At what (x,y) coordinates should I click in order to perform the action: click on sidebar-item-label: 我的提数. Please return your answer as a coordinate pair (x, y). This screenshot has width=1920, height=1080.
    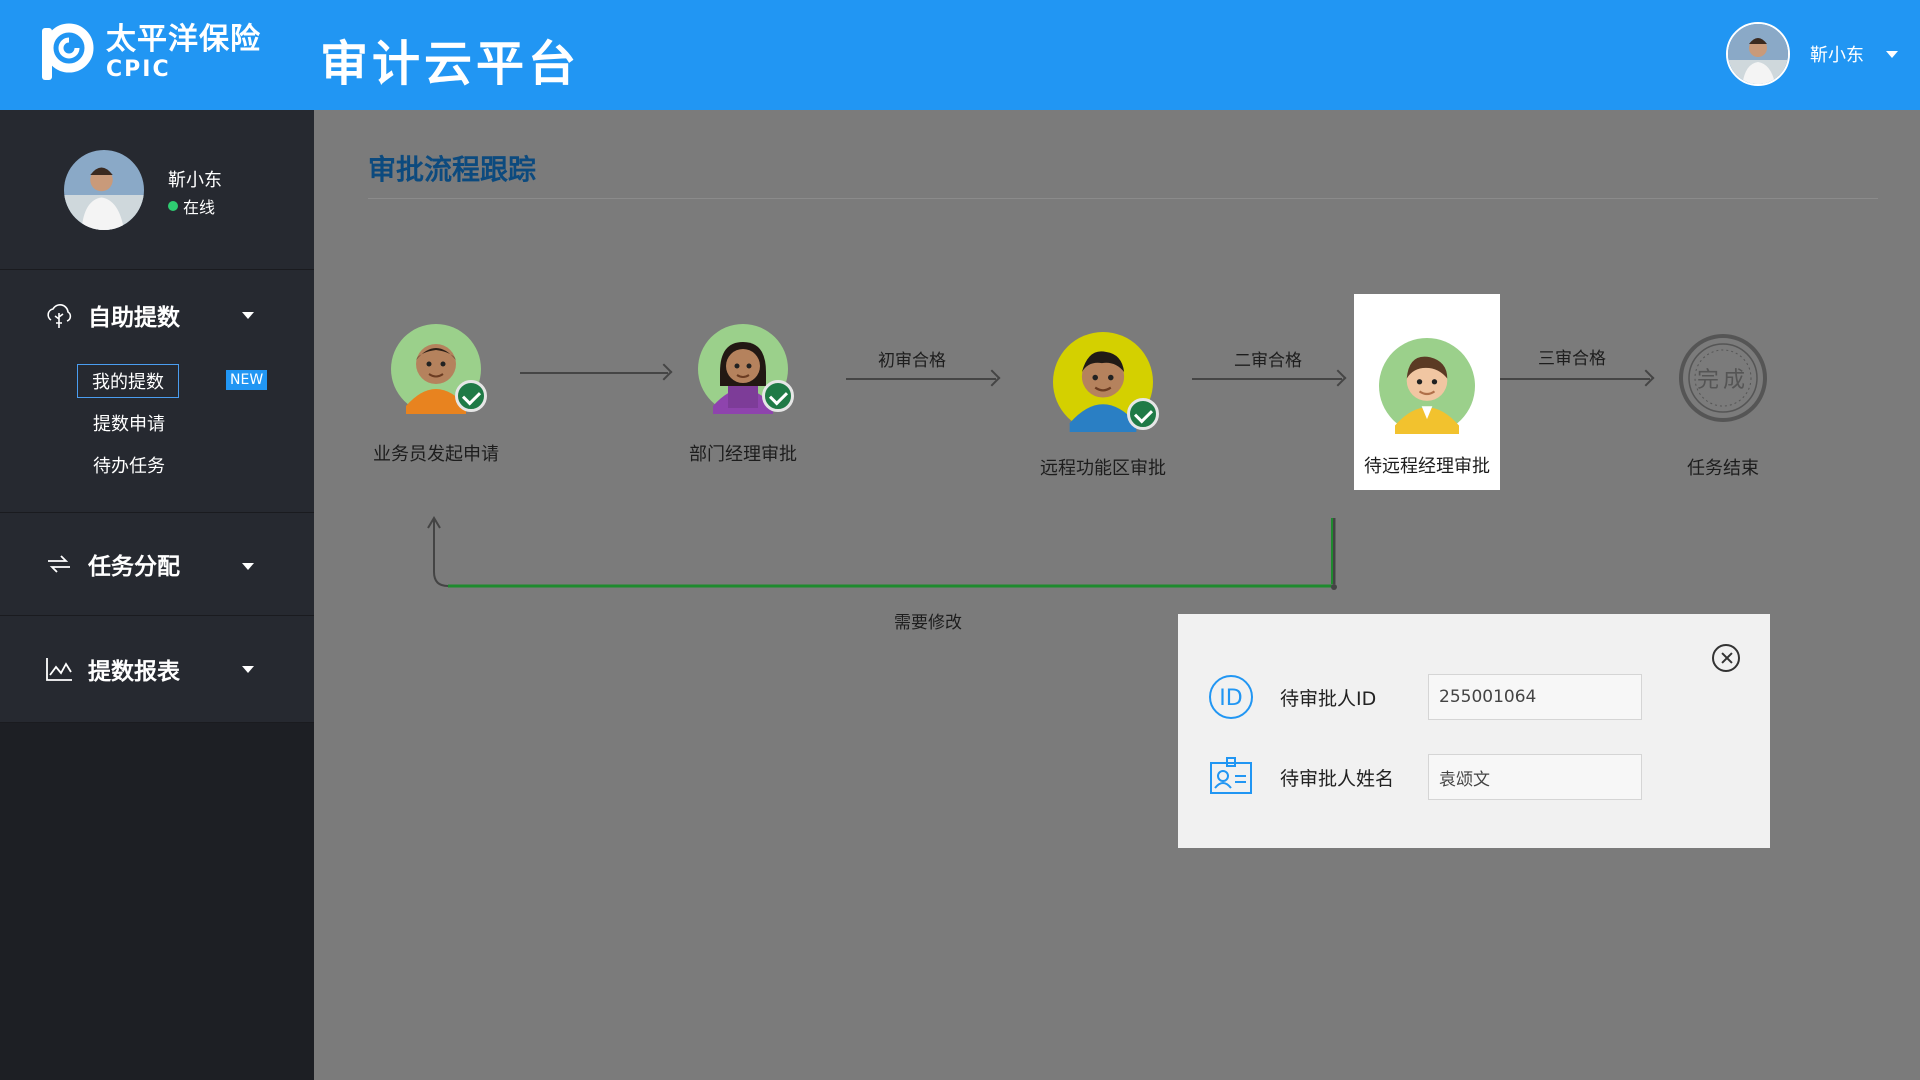
    Looking at the image, I should click on (128, 381).